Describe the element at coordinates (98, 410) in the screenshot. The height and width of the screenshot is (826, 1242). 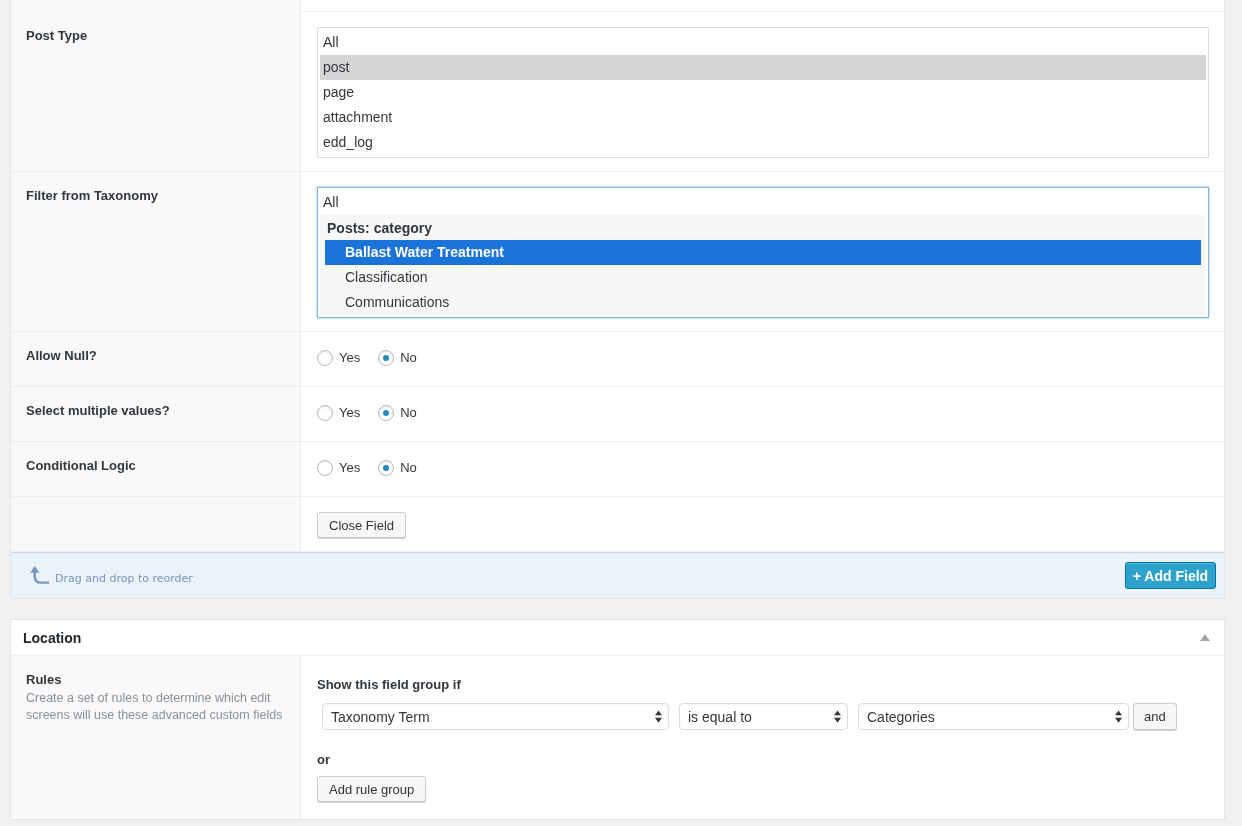
I see `field-label: Select multiple values?` at that location.